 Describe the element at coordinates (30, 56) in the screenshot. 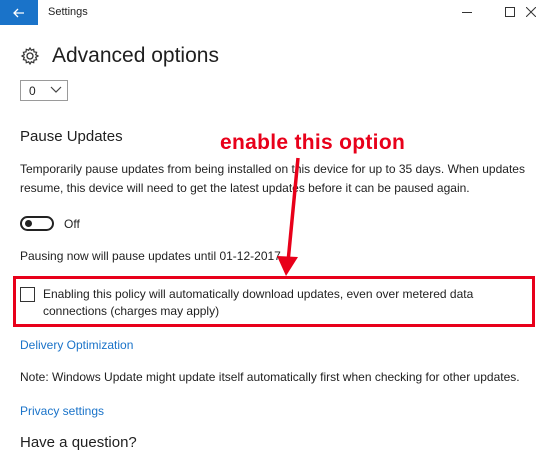

I see `gear-icon` at that location.